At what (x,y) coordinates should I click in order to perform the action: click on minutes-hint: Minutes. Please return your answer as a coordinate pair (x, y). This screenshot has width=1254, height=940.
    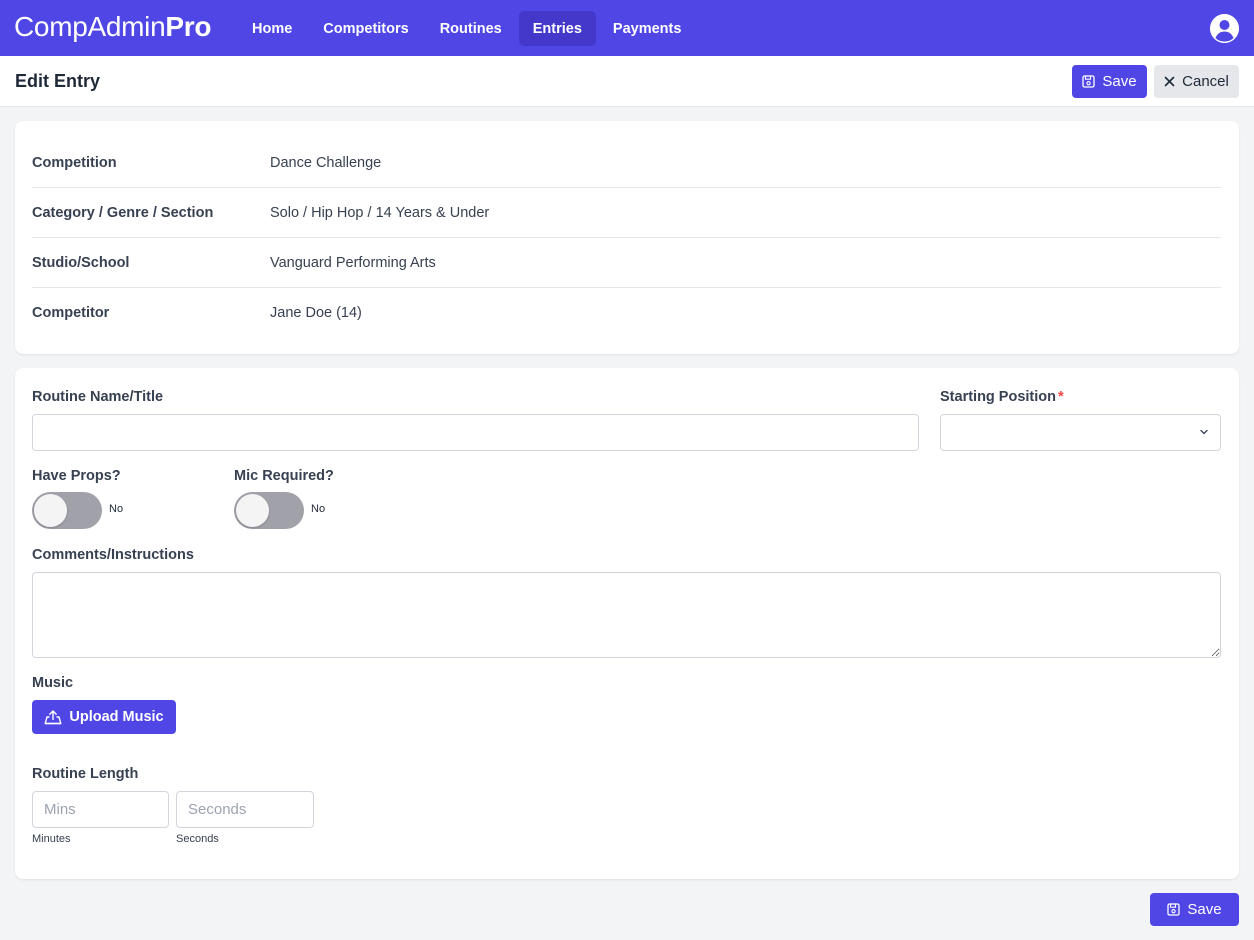
    Looking at the image, I should click on (51, 839).